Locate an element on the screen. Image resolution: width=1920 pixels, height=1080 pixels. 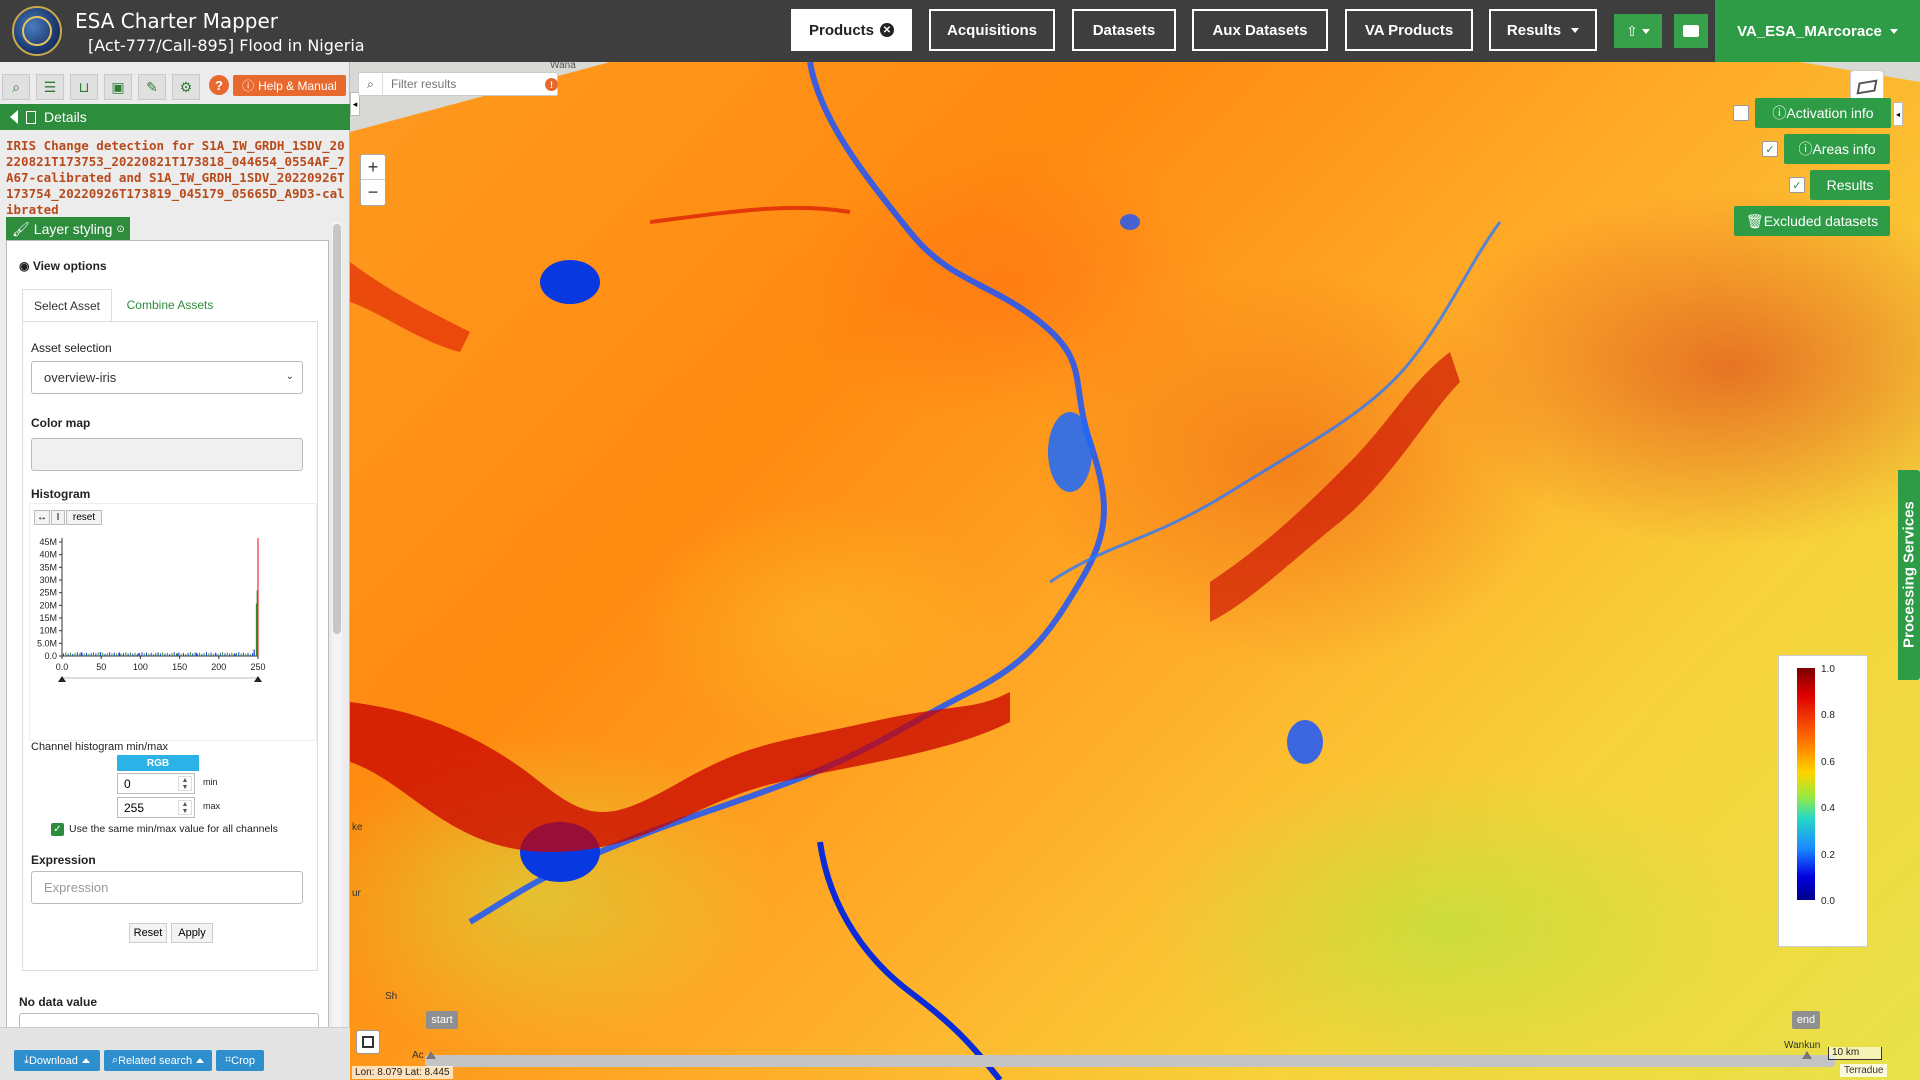
close-circle-icon: ✕ is located at coordinates (887, 30).